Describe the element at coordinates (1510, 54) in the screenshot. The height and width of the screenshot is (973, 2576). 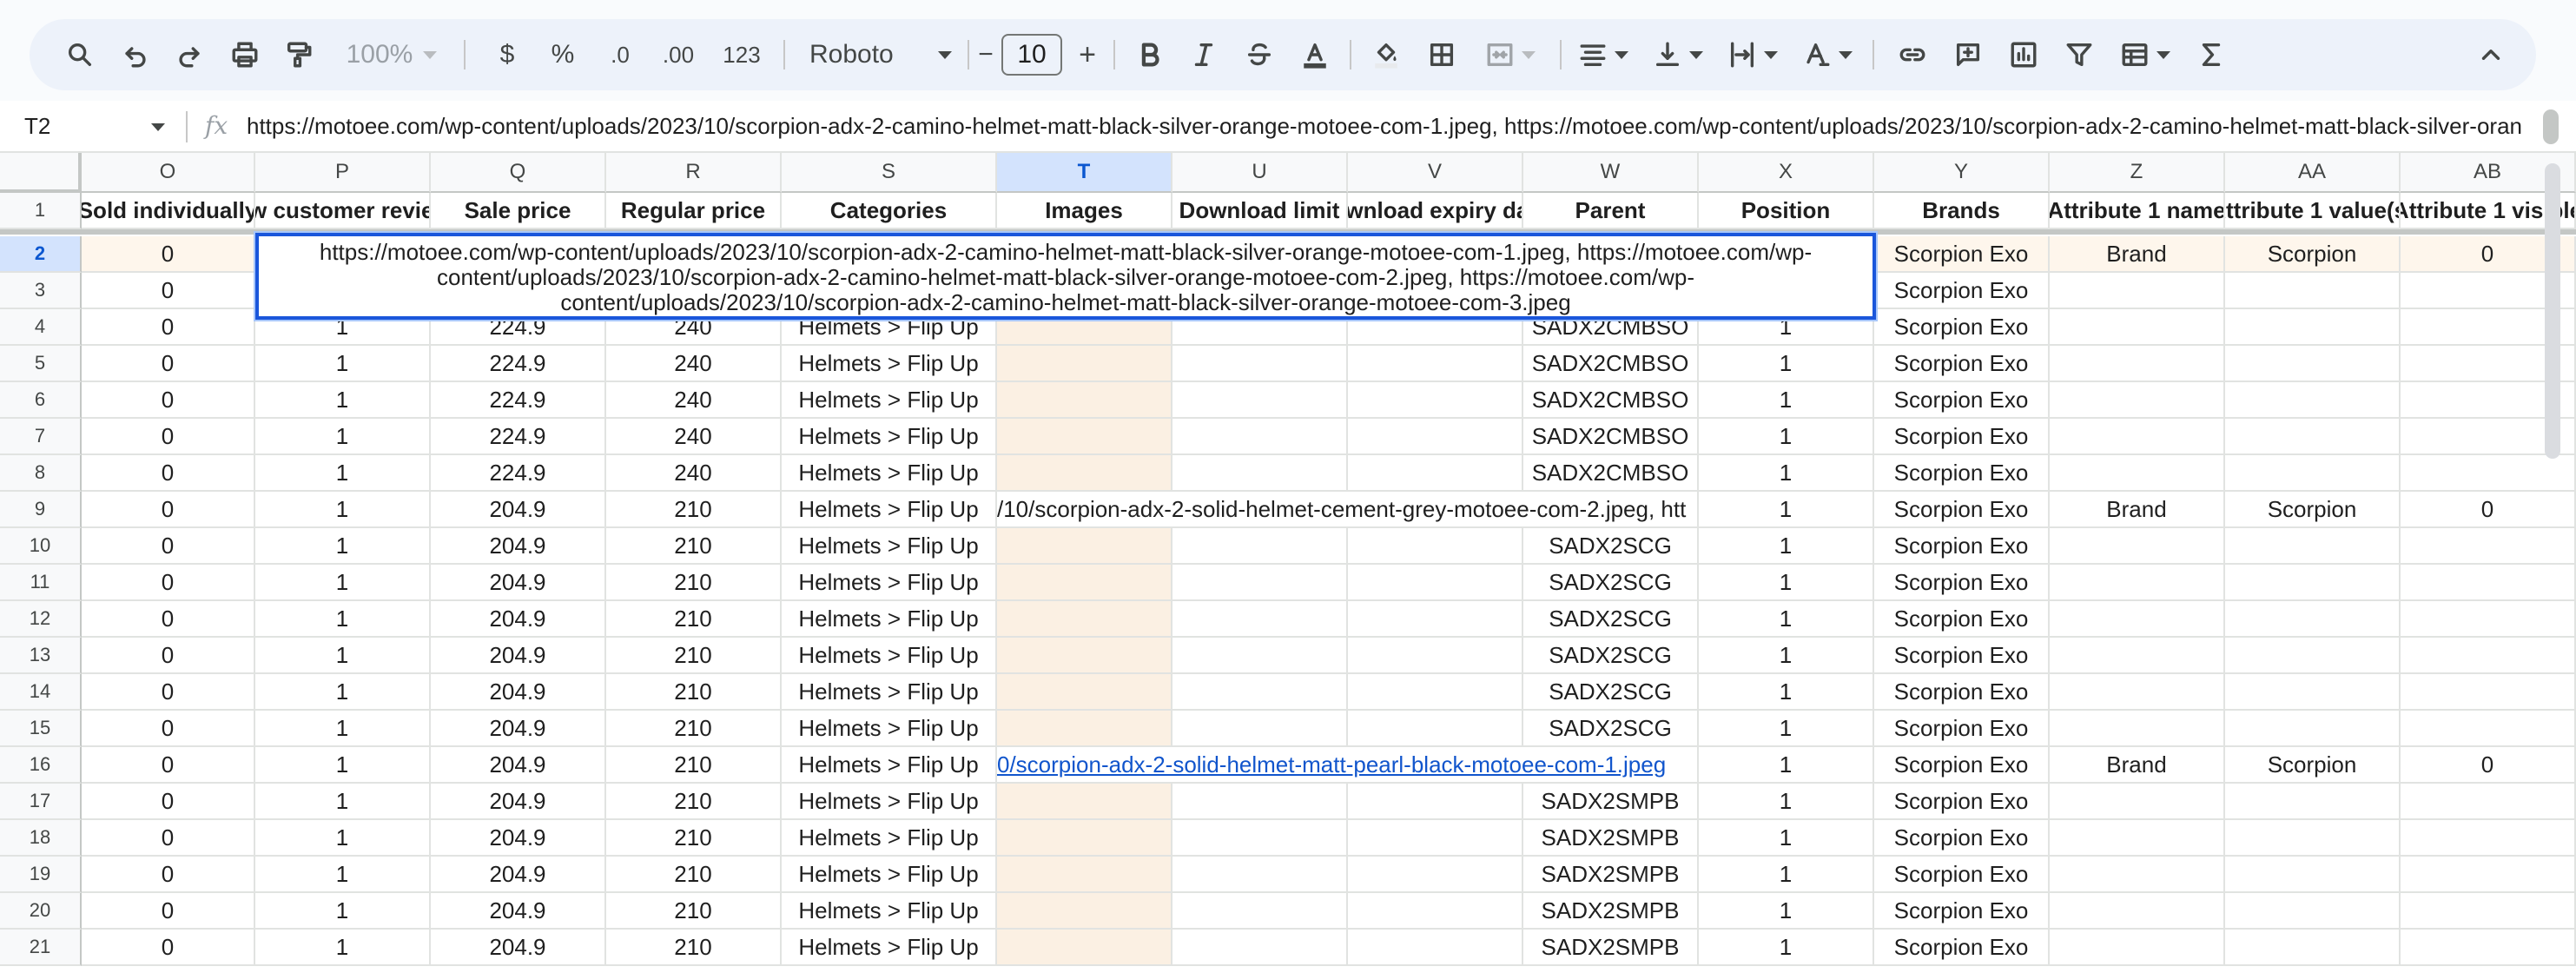
I see `merge-cells-icon` at that location.